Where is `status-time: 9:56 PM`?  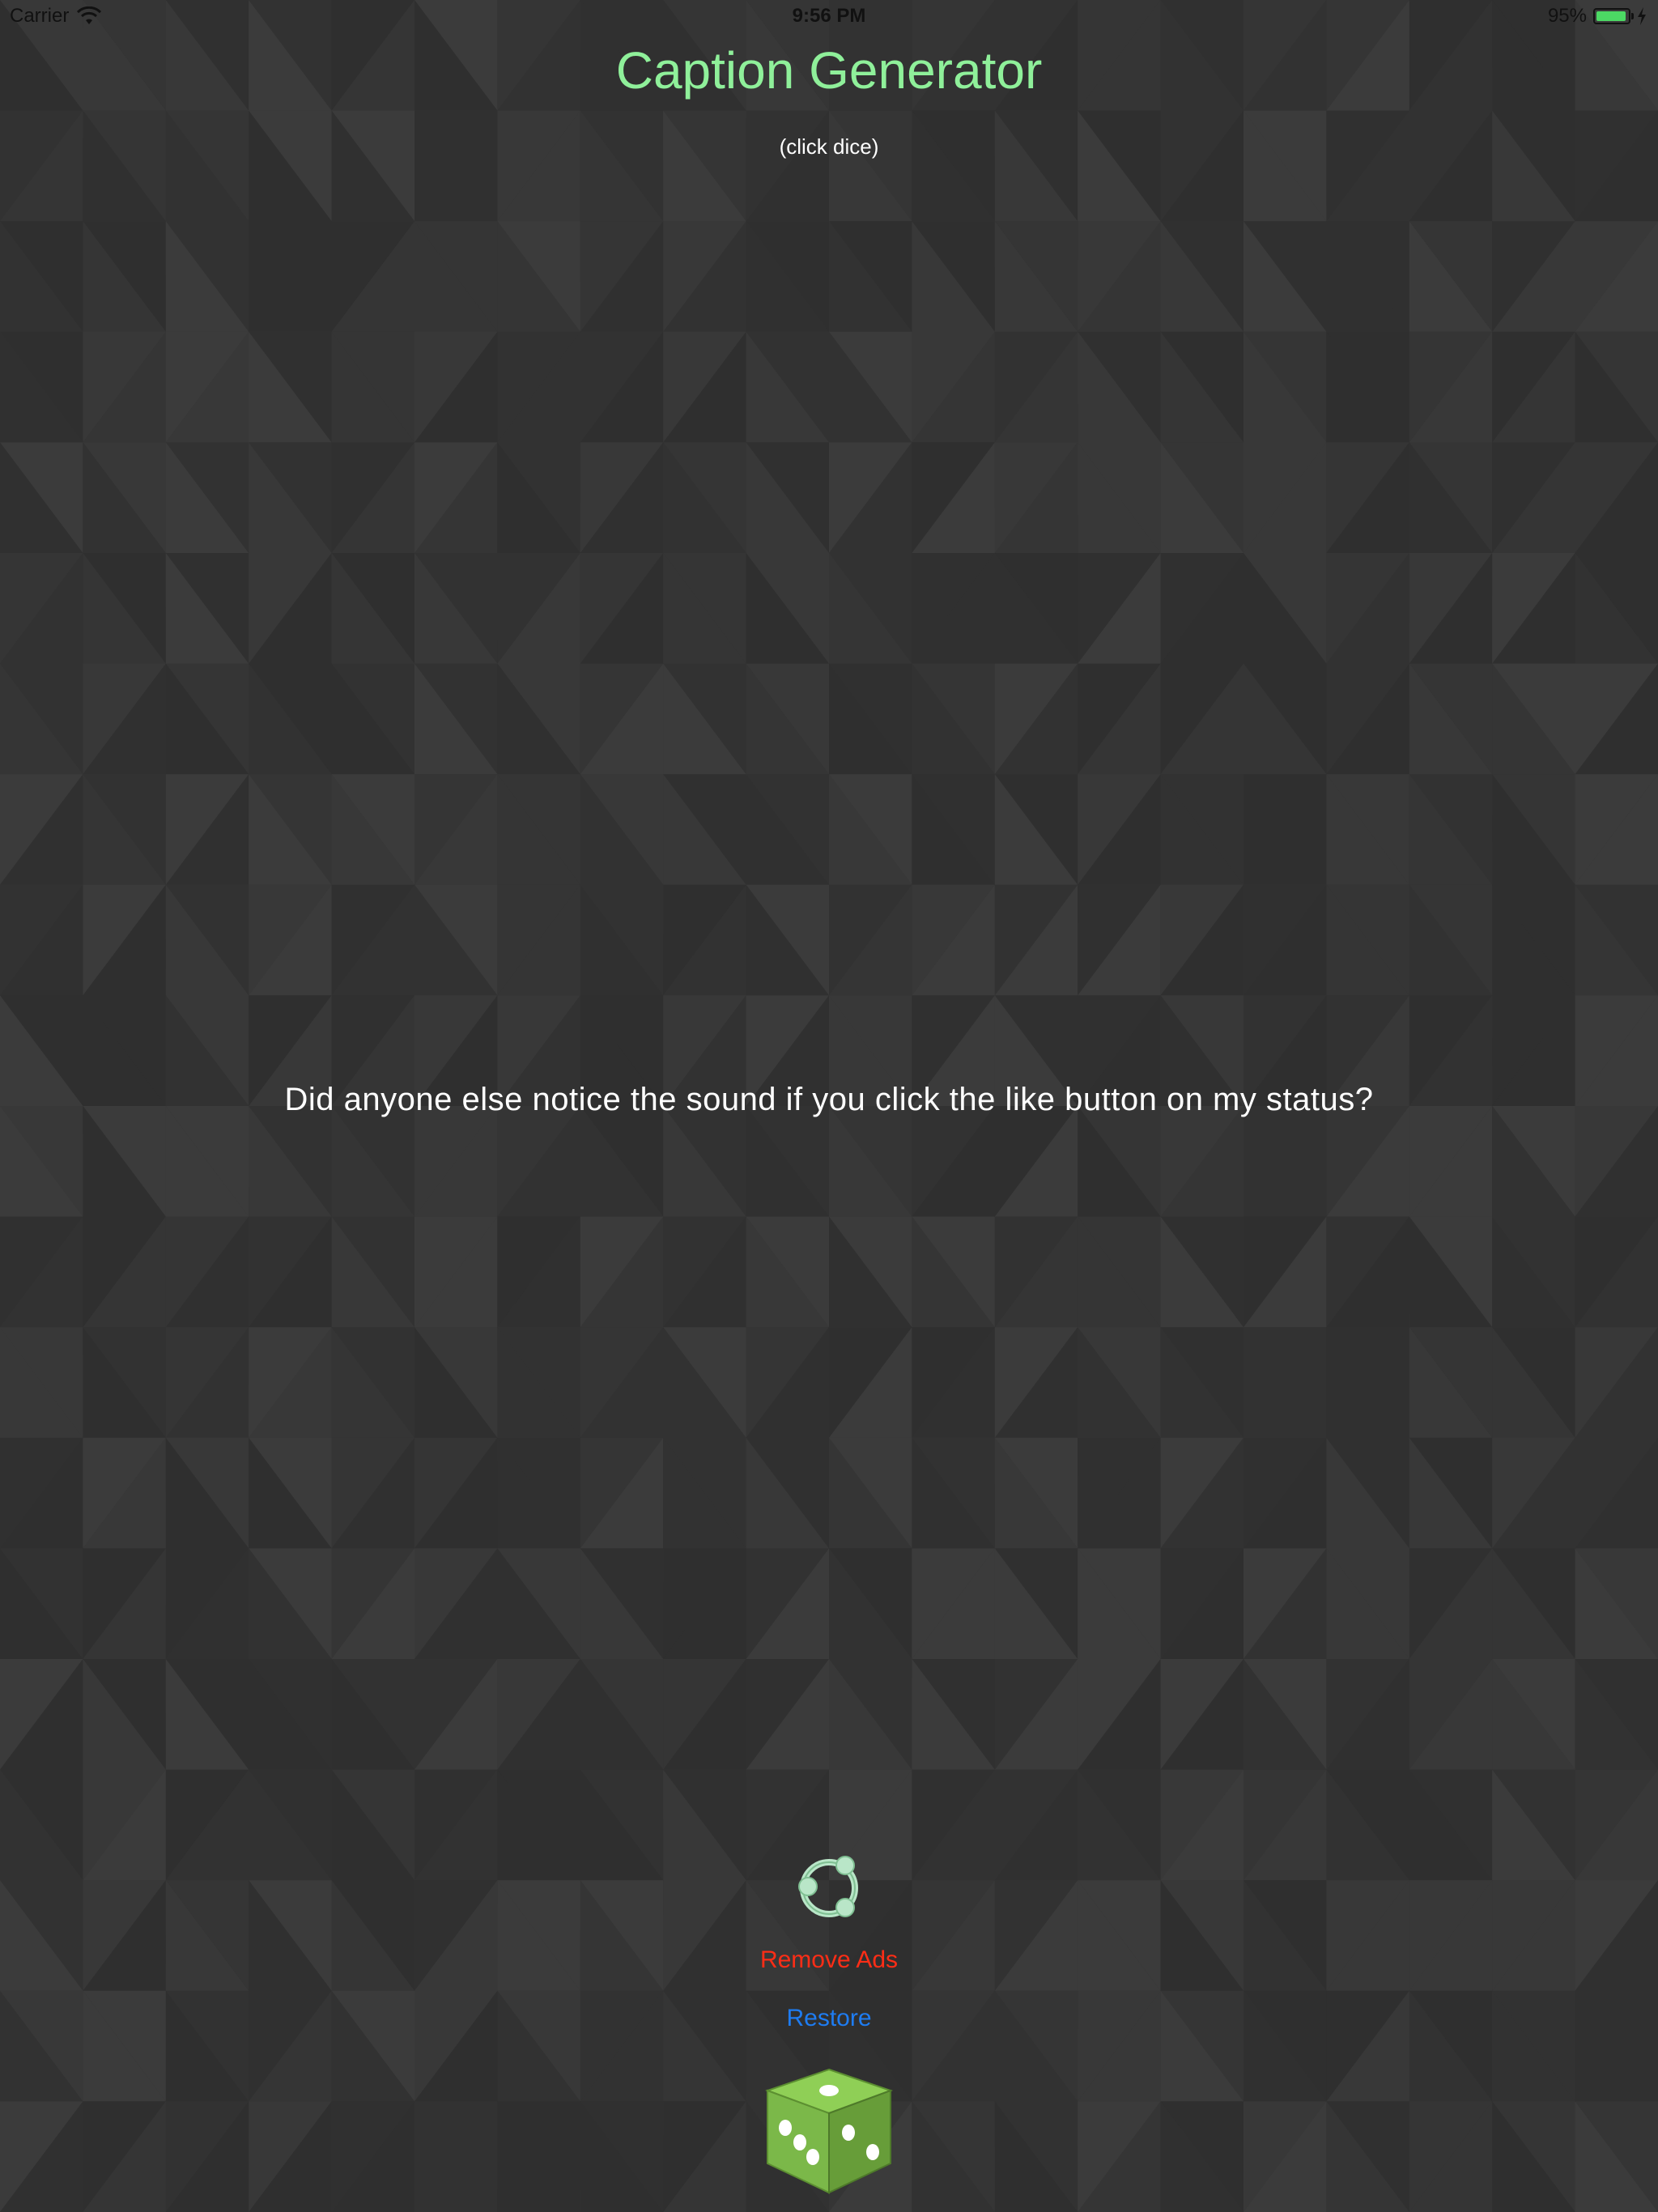
status-time: 9:56 PM is located at coordinates (829, 16).